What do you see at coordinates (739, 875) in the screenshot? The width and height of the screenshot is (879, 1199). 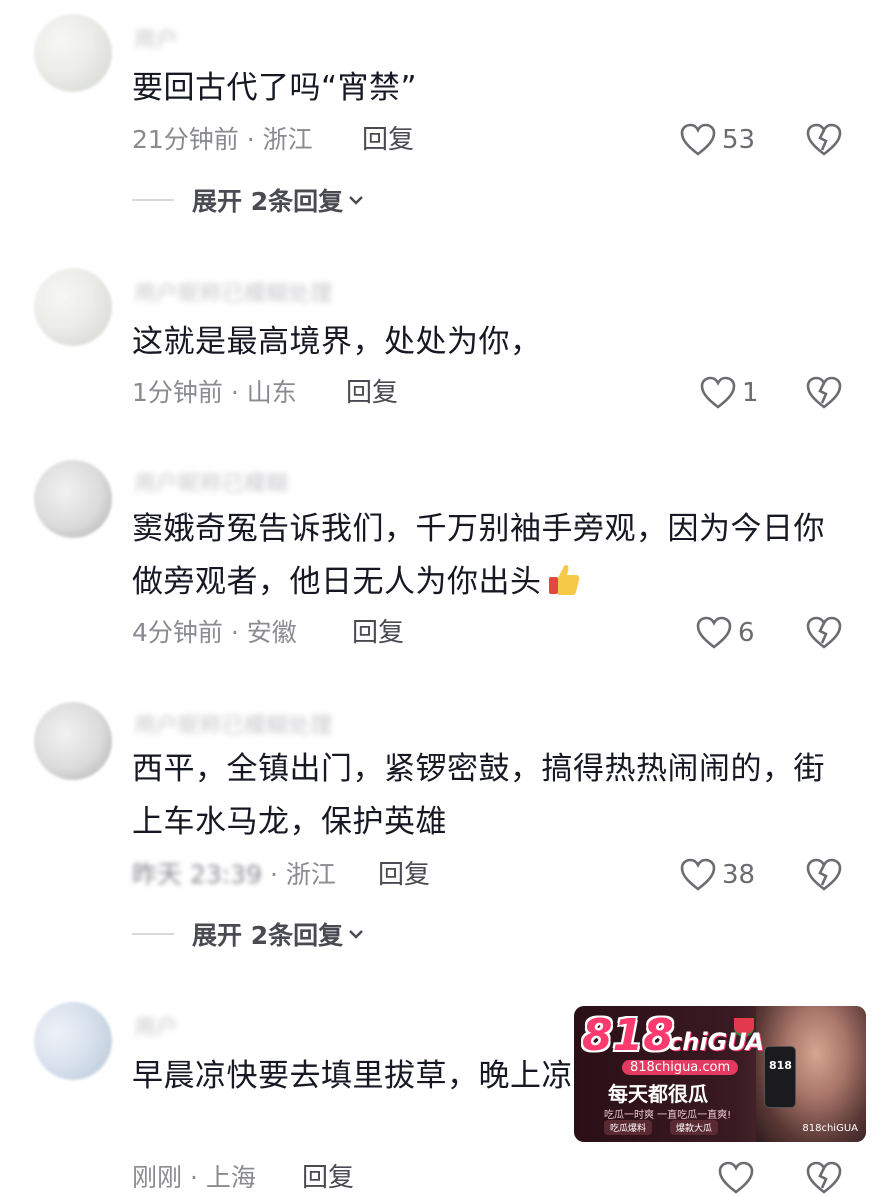 I see `like-count: 38` at bounding box center [739, 875].